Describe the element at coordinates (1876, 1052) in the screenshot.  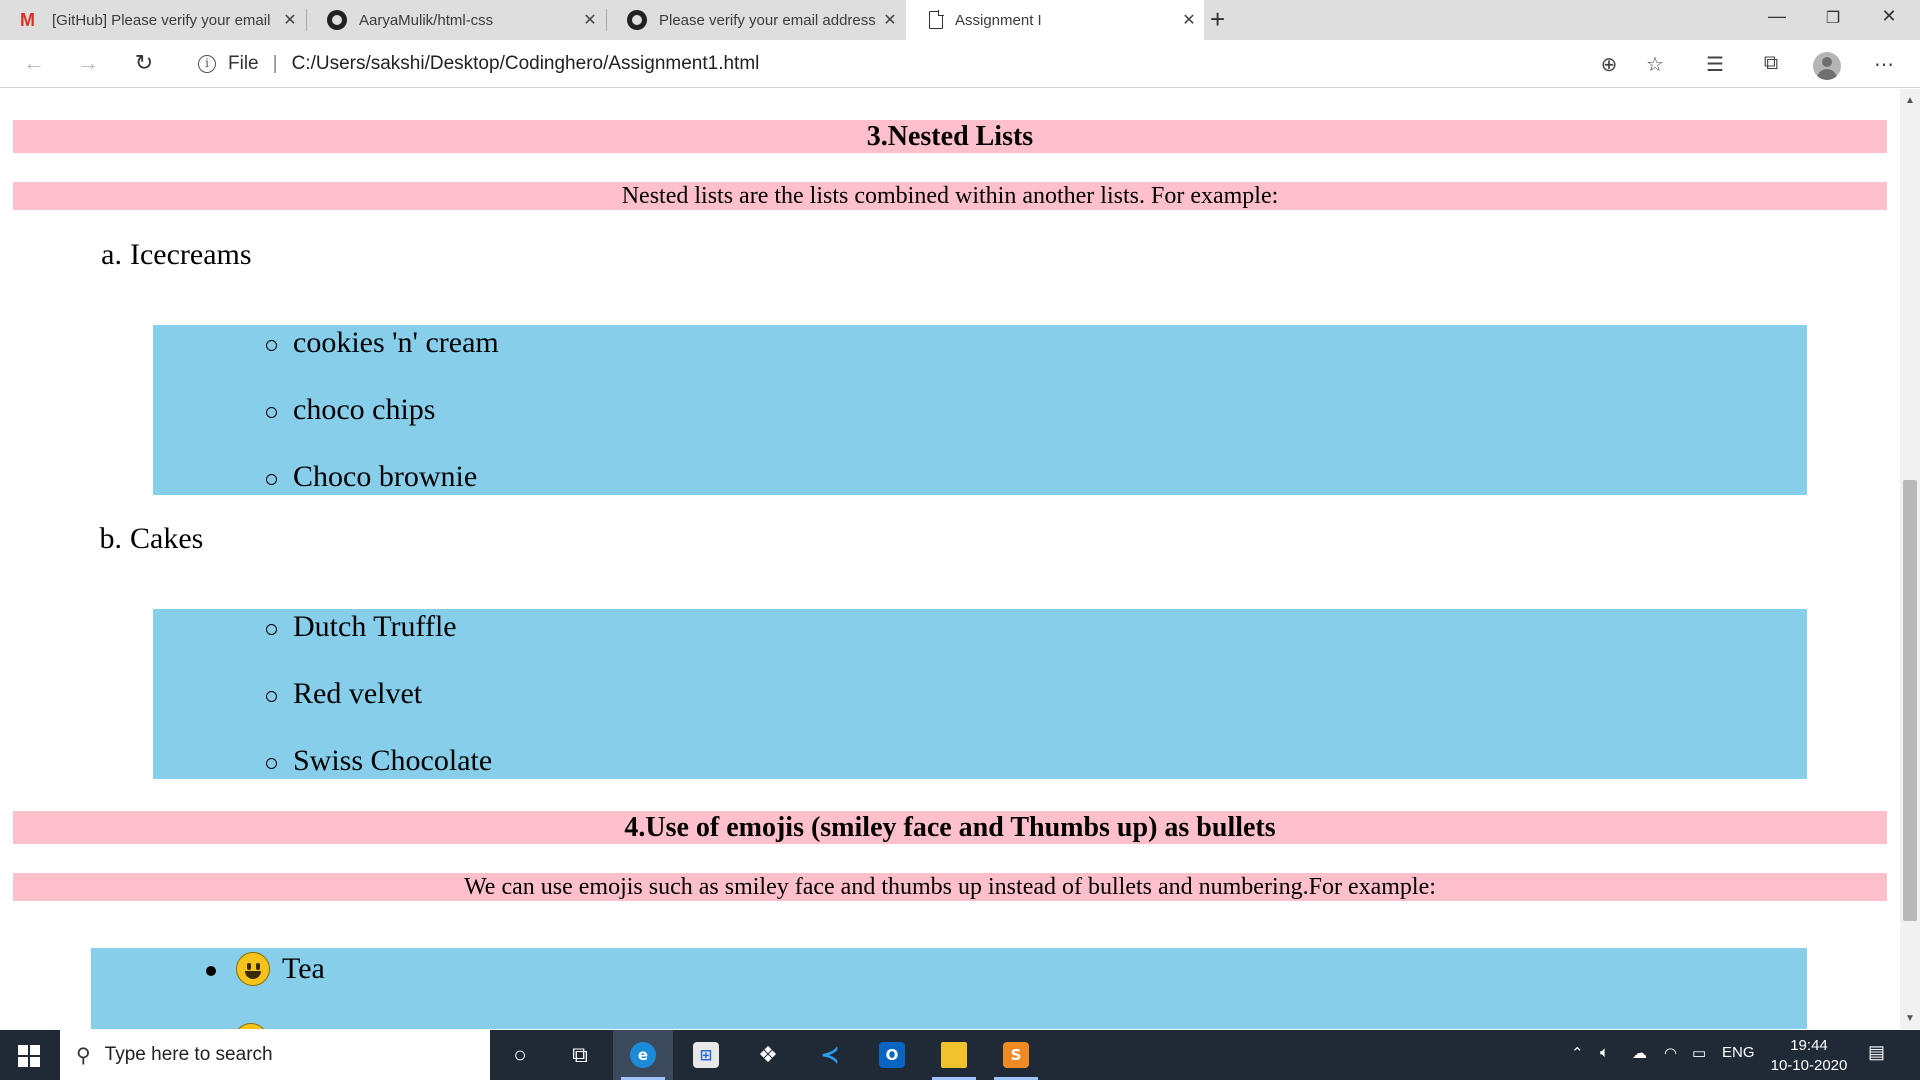
I see `notifications-icon: ▤` at that location.